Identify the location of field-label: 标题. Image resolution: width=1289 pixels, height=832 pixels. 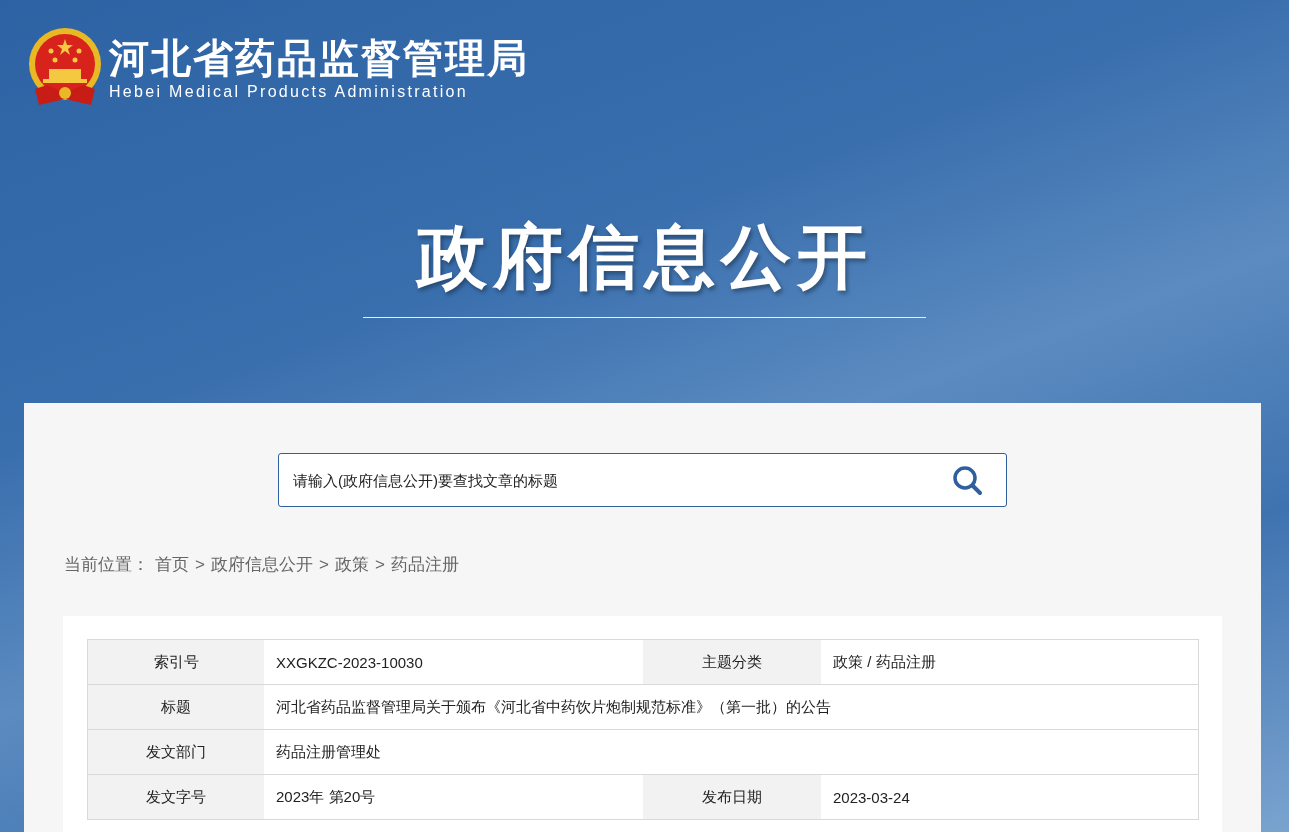
(176, 707).